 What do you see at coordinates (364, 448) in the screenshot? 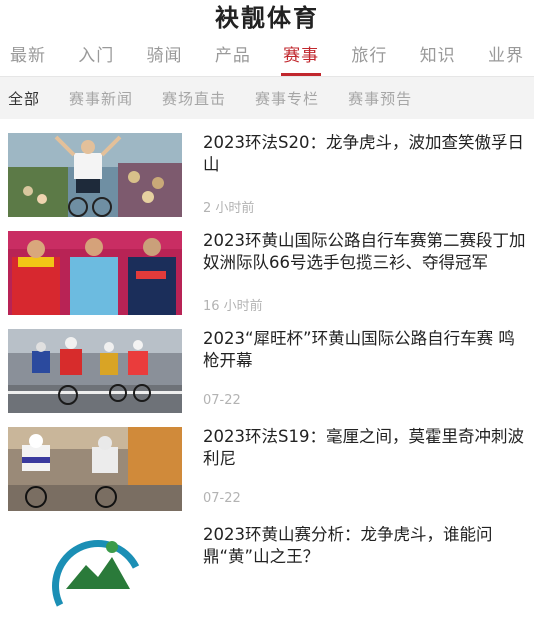
I see `article-title: 2023环法S19：毫厘之间，莫霍里奇冲刺波利尼` at bounding box center [364, 448].